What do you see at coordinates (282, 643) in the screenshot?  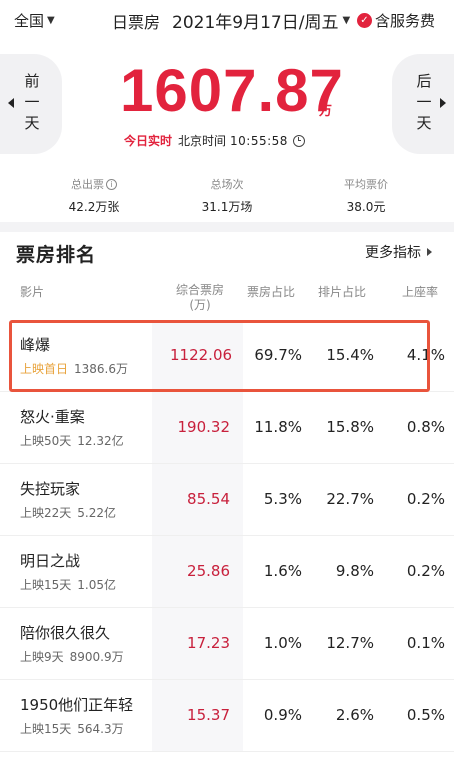 I see `gross-share: 1.0%` at bounding box center [282, 643].